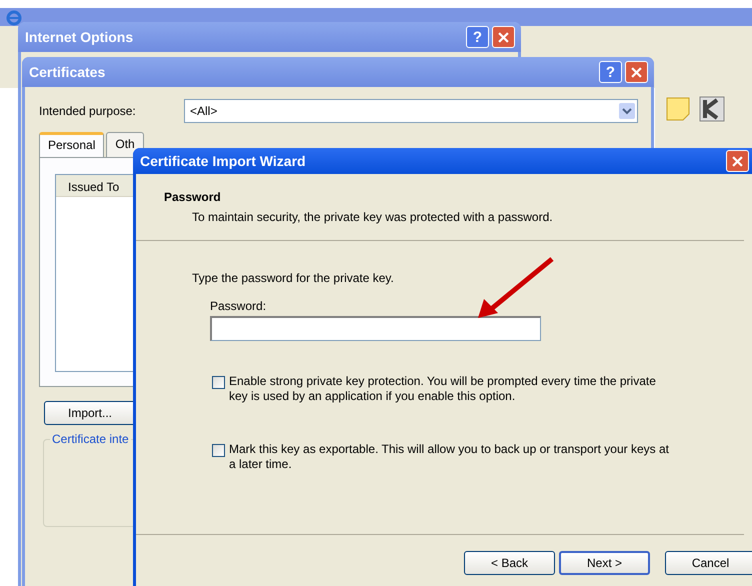  Describe the element at coordinates (88, 111) in the screenshot. I see `field-label: Intended purpose:` at that location.